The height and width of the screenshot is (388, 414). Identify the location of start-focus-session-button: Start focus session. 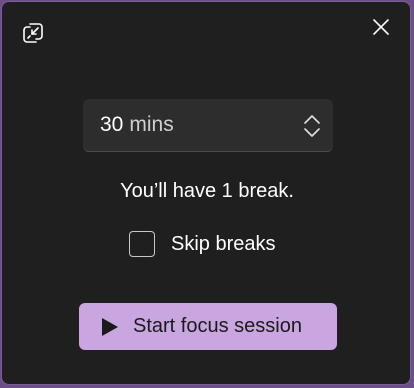
(208, 326).